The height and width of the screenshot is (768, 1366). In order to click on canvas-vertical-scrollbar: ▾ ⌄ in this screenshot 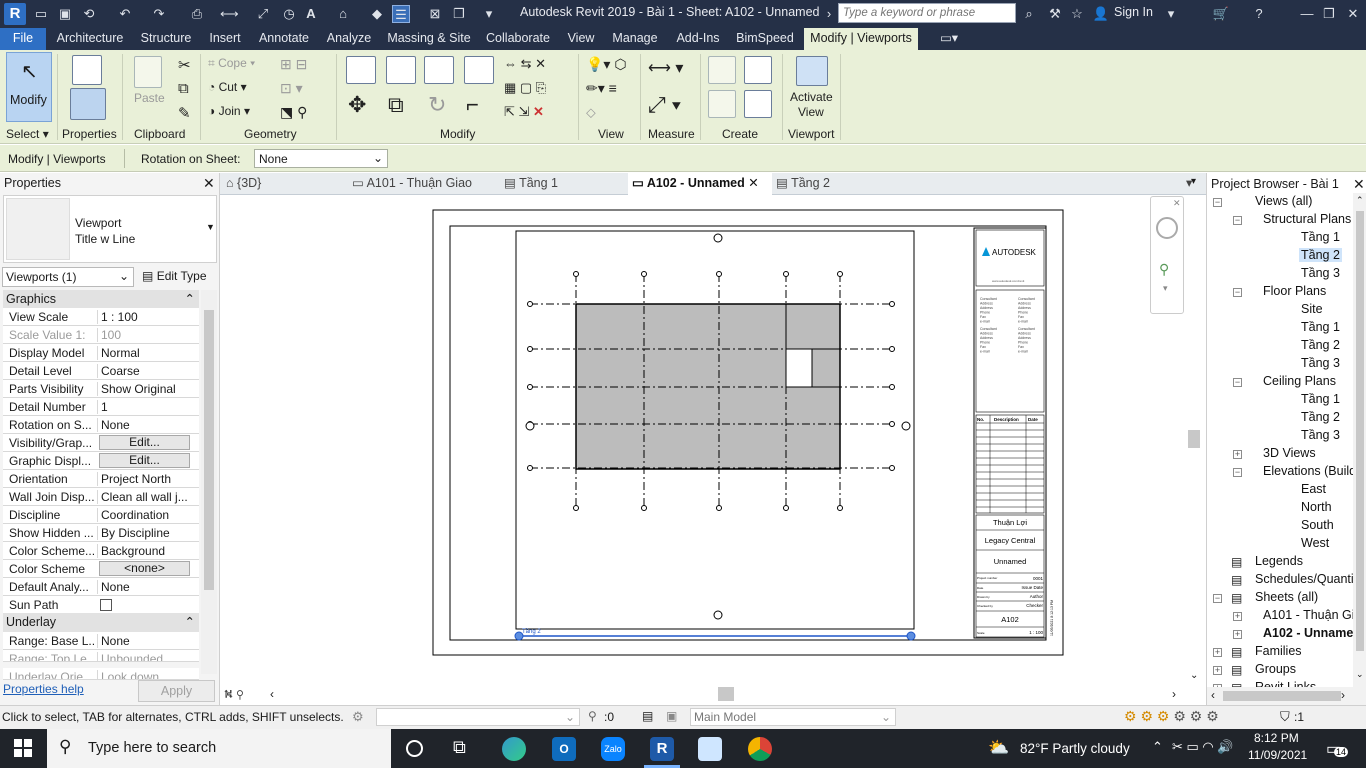, I will do `click(1195, 430)`.